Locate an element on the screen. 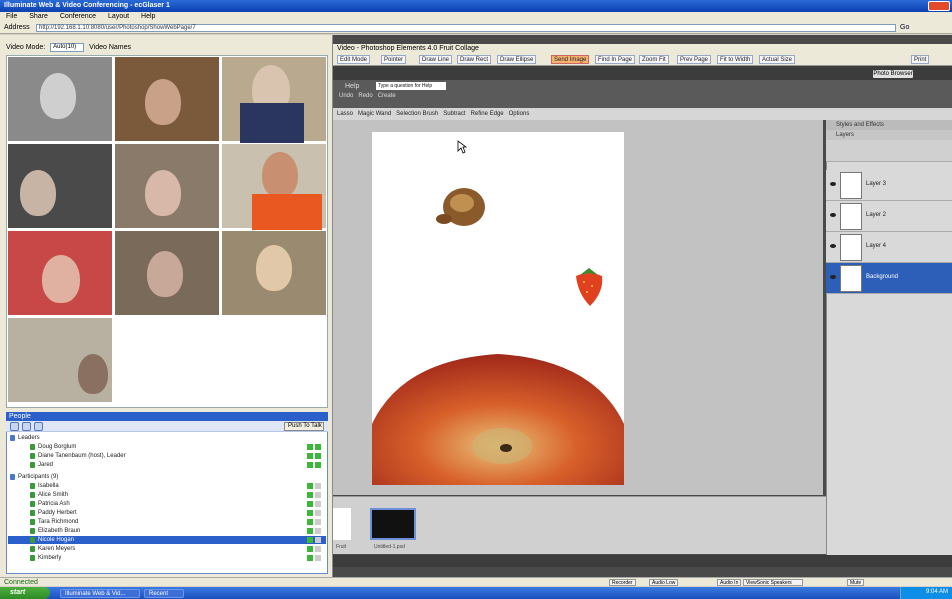  settings-icon is located at coordinates (26, 426).